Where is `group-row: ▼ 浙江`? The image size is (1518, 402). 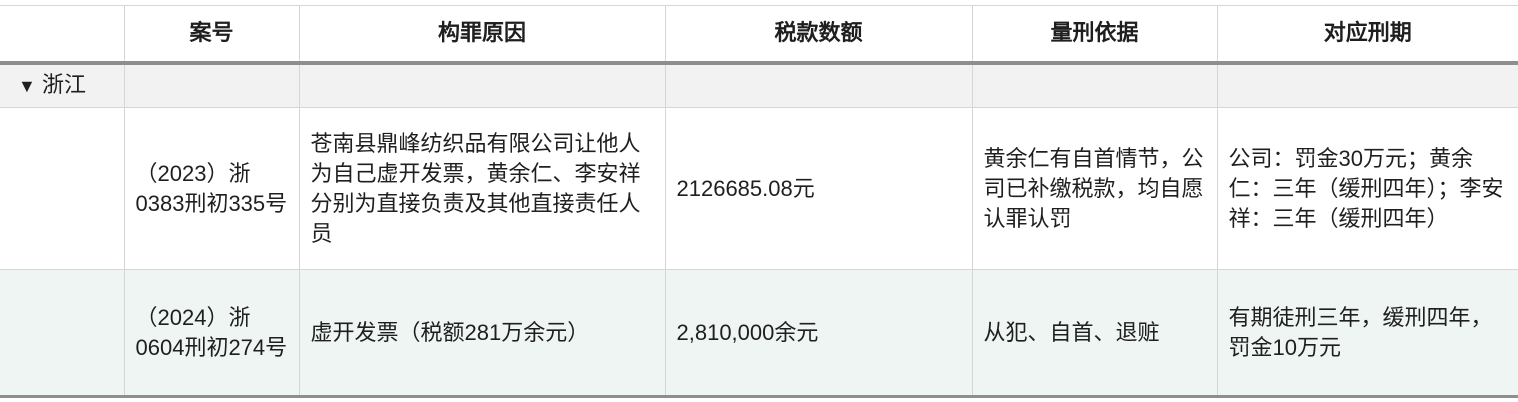 group-row: ▼ 浙江 is located at coordinates (759, 85).